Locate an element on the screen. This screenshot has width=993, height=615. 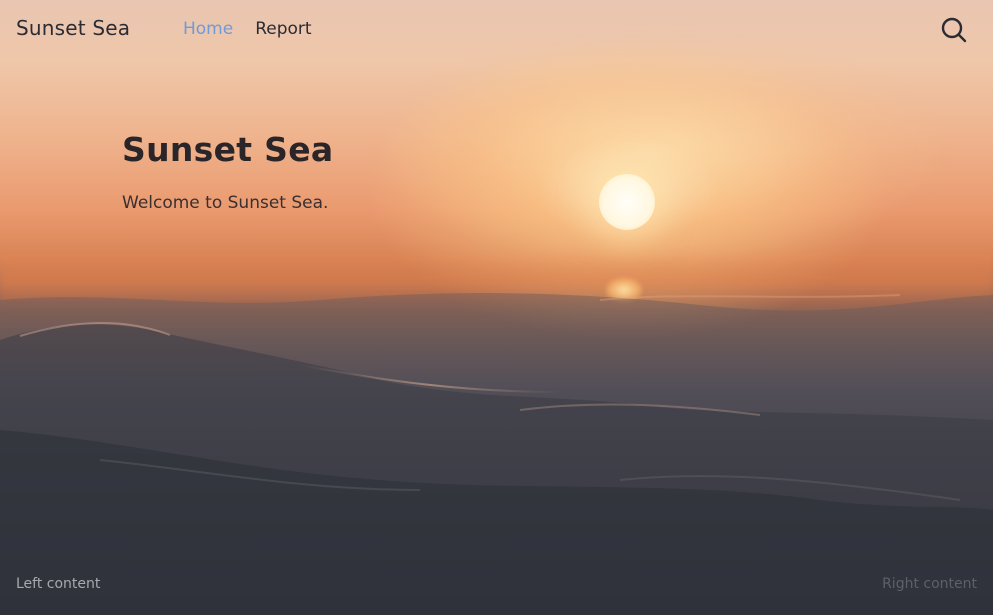
site-brand-link: Sunset Sea is located at coordinates (73, 28).